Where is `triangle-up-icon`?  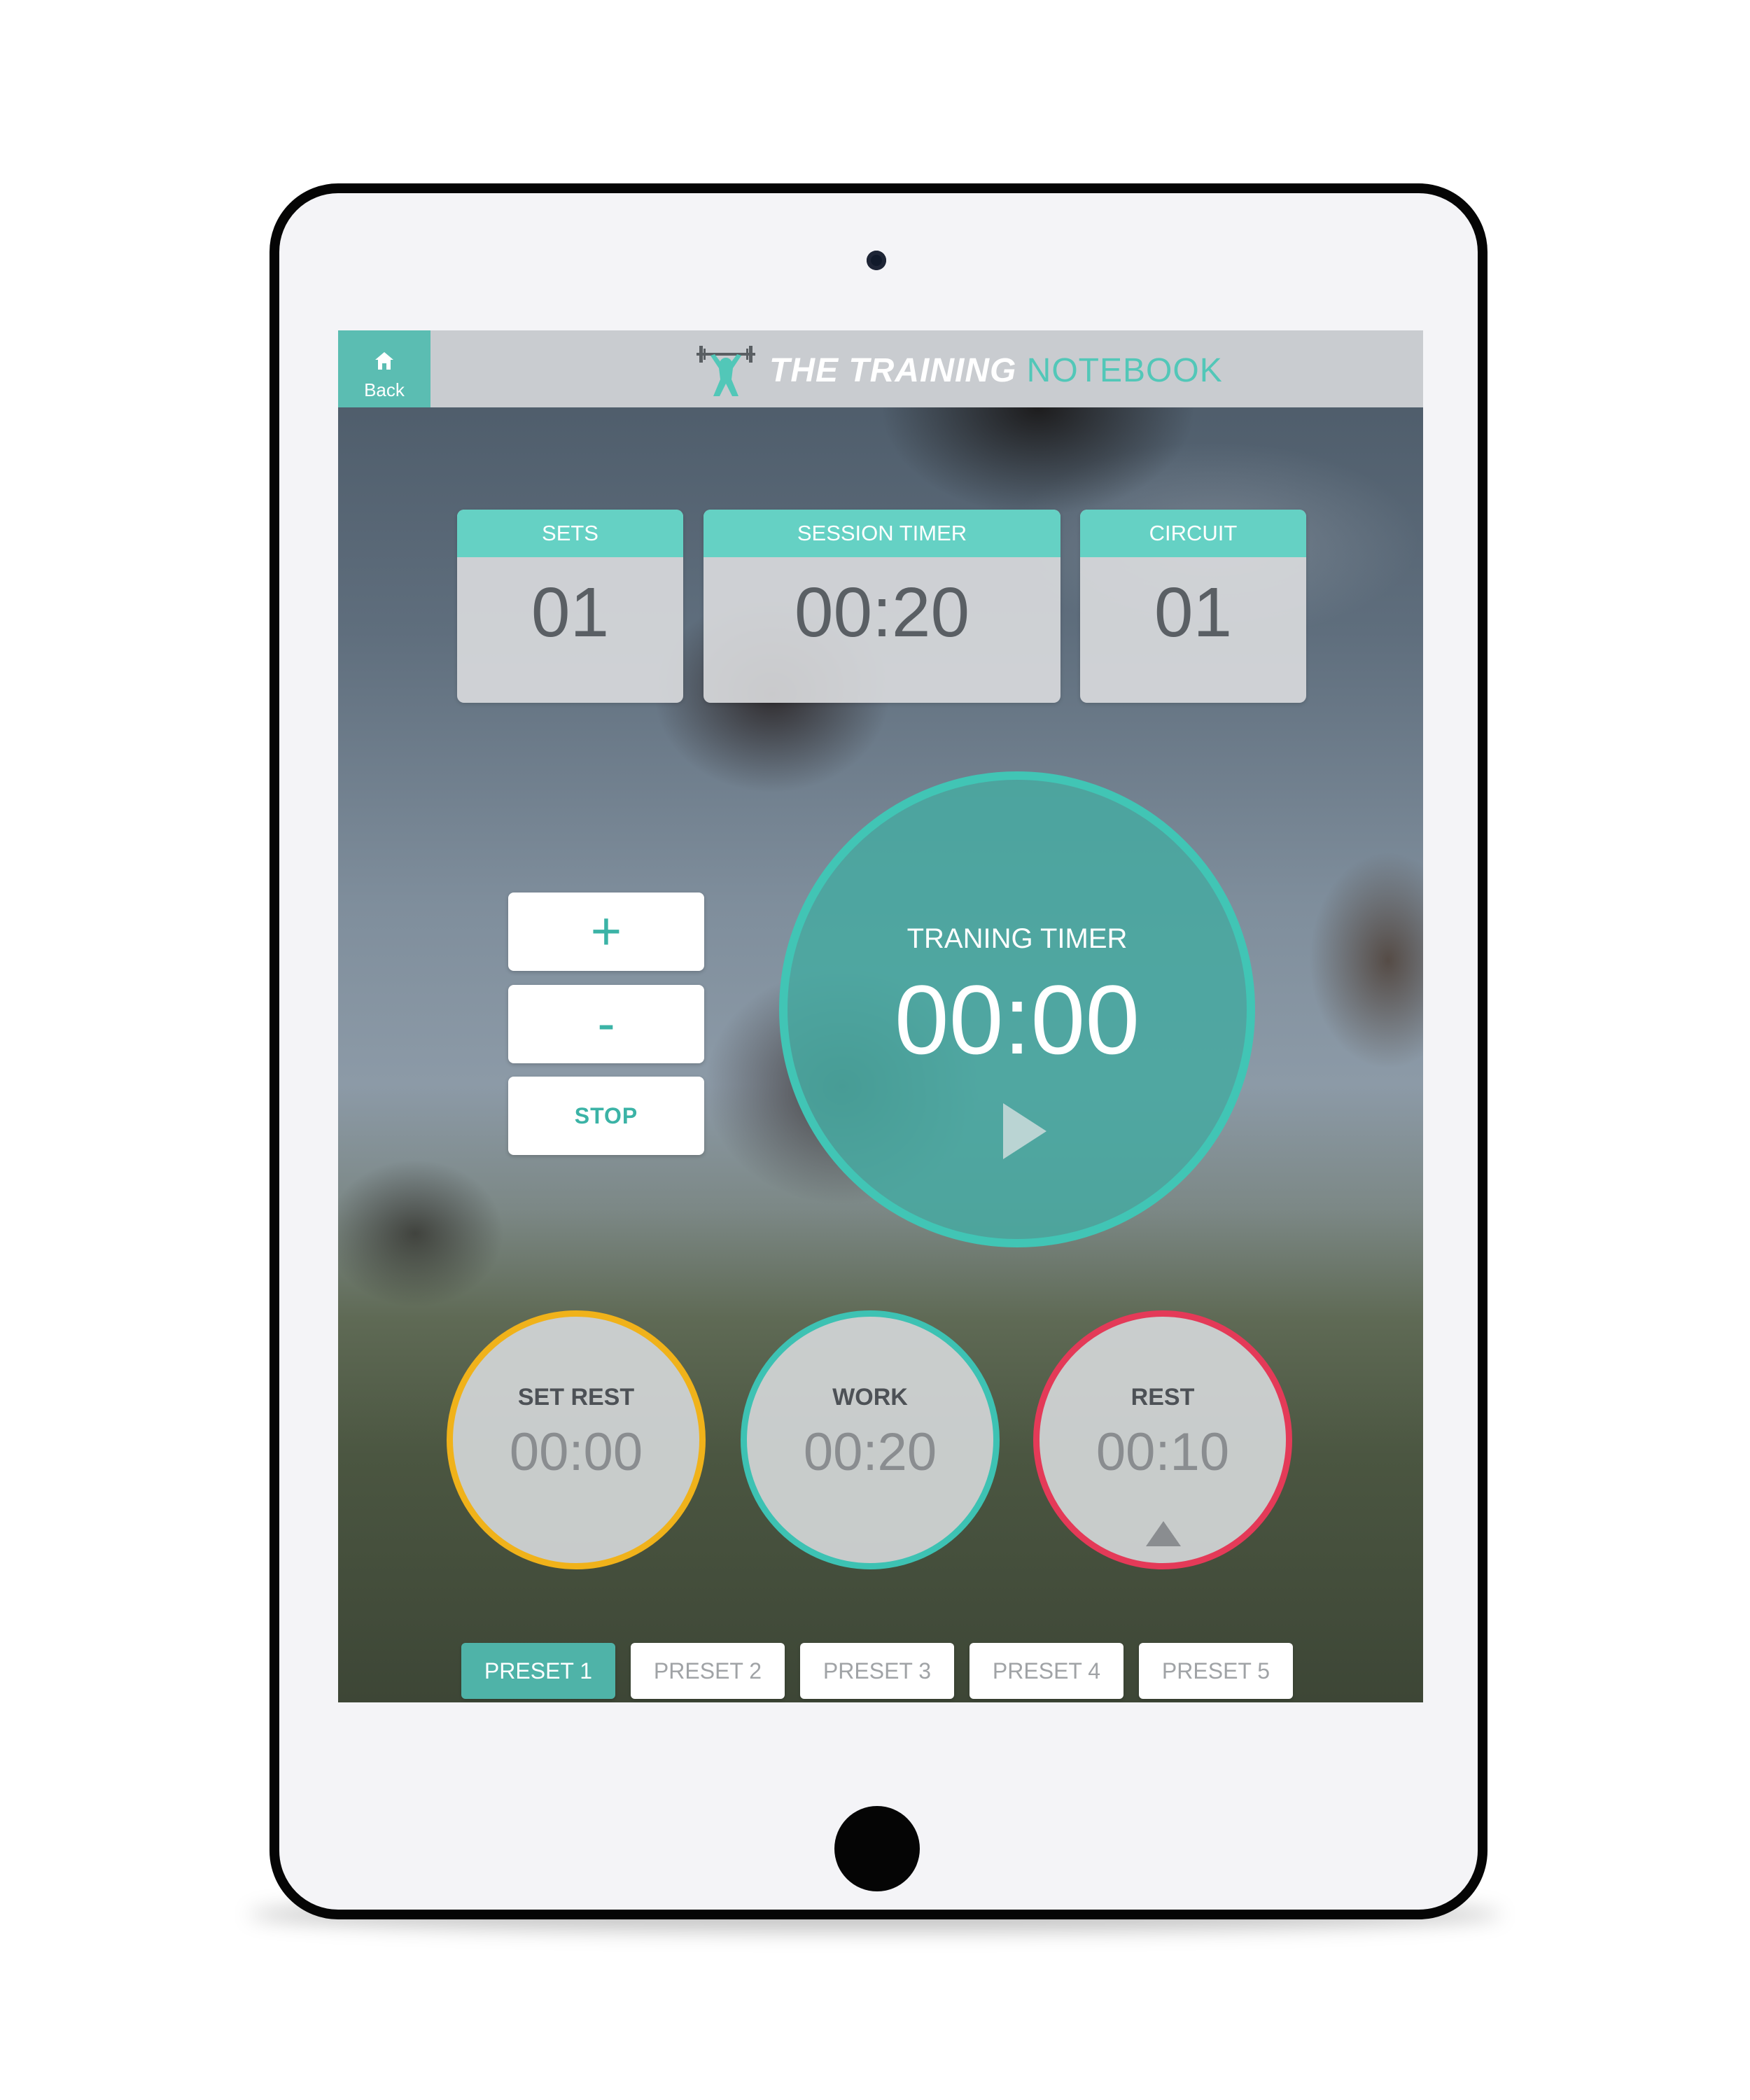 triangle-up-icon is located at coordinates (1163, 1534).